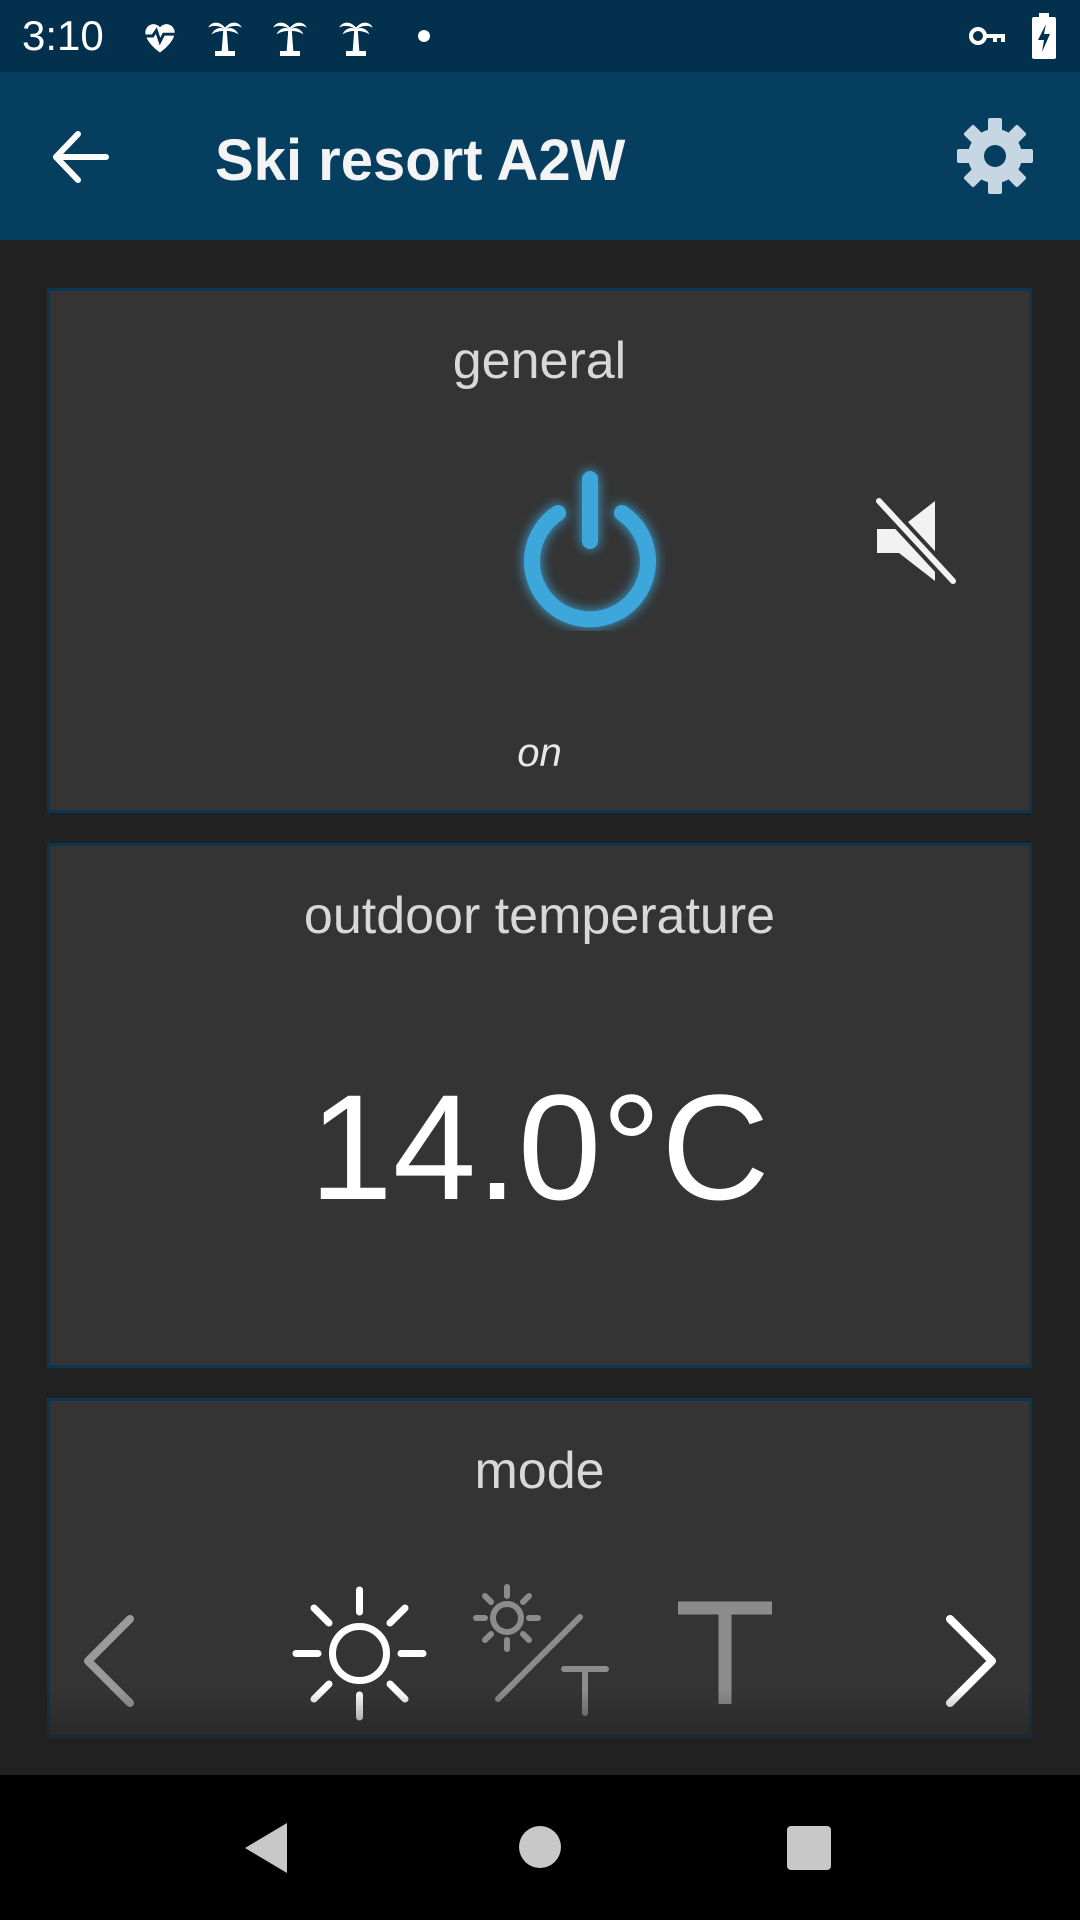 The width and height of the screenshot is (1080, 1920). What do you see at coordinates (63, 35) in the screenshot?
I see `status-time: 3:10` at bounding box center [63, 35].